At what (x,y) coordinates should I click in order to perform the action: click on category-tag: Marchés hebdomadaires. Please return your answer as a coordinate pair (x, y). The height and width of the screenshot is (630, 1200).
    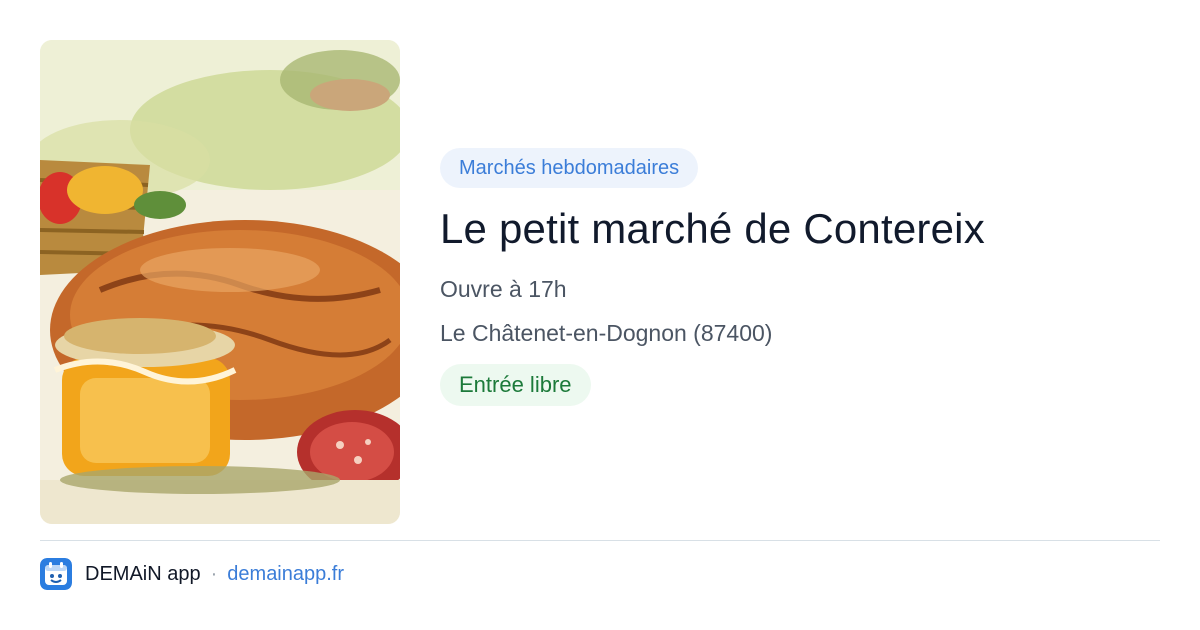
    Looking at the image, I should click on (569, 168).